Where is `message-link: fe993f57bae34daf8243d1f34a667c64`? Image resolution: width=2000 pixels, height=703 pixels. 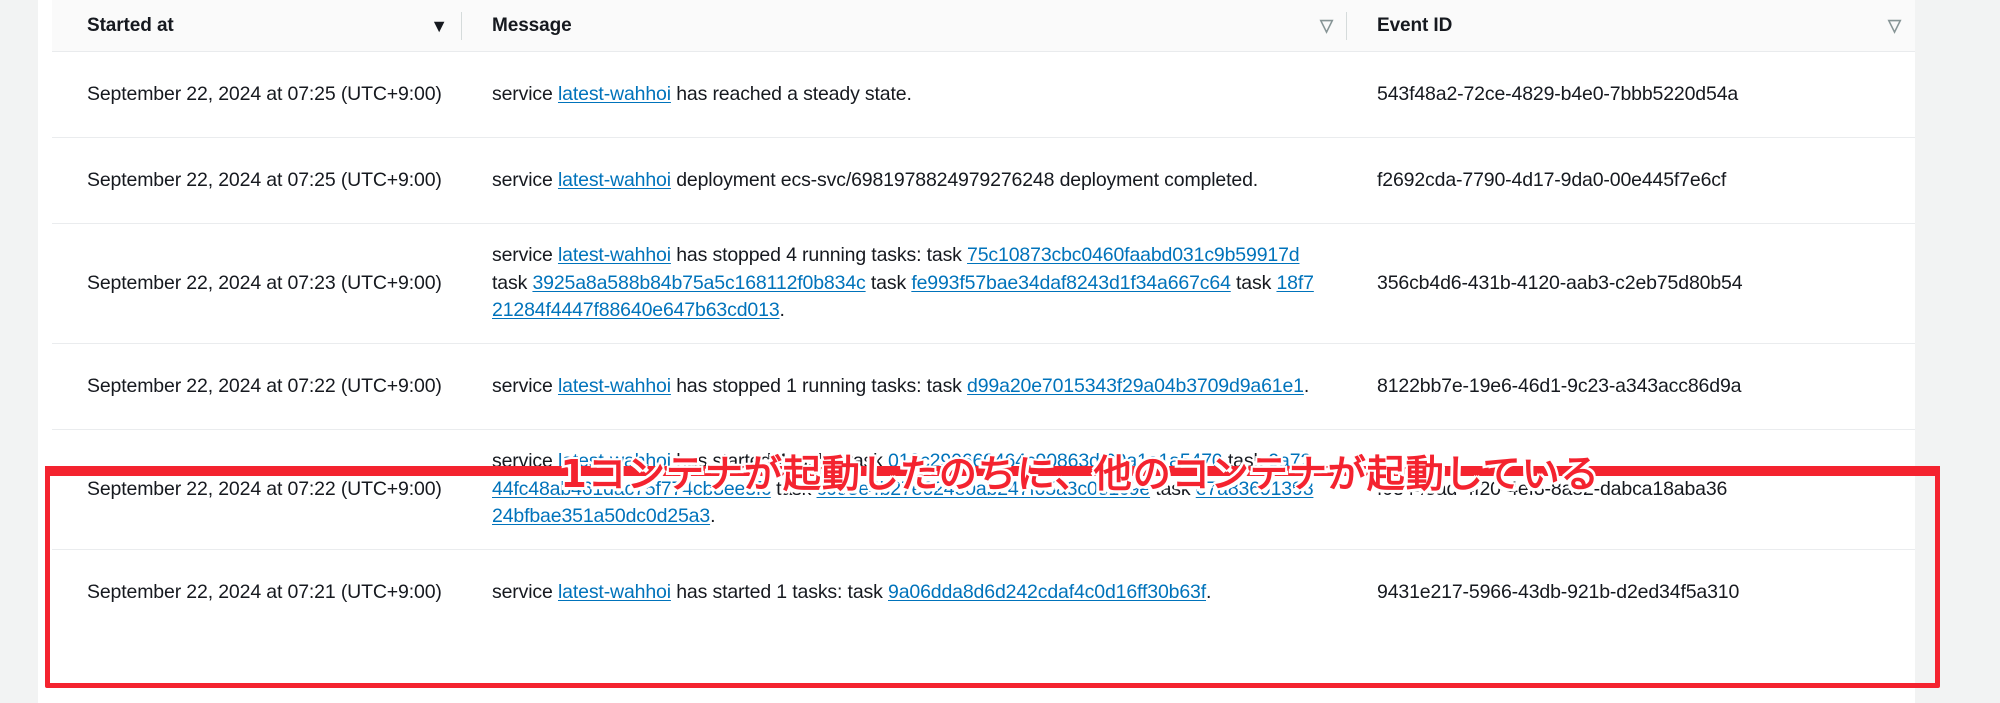
message-link: fe993f57bae34daf8243d1f34a667c64 is located at coordinates (1071, 283).